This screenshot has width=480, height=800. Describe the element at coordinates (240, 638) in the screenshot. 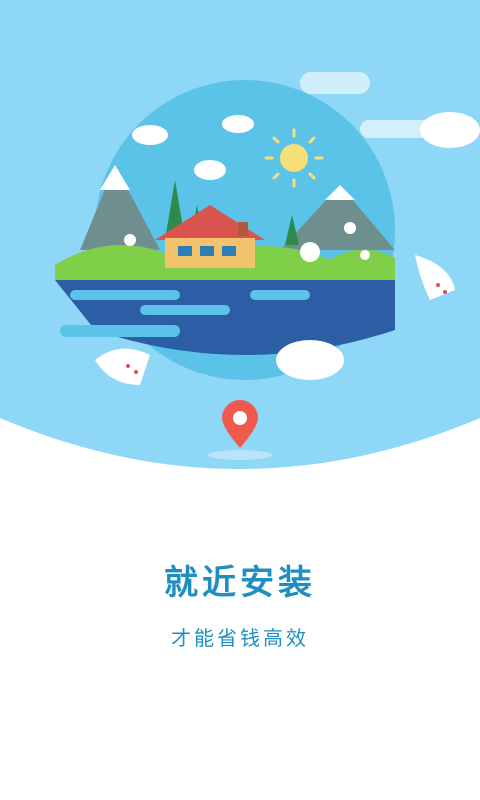

I see `splash-subtitle: 才能省钱高效` at that location.